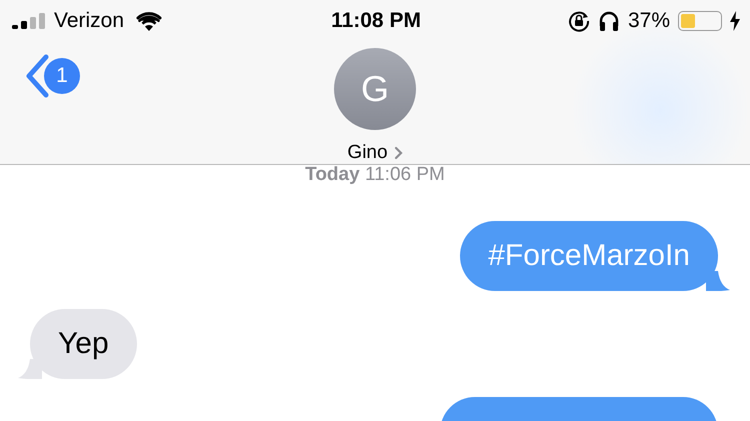 This screenshot has width=750, height=421. What do you see at coordinates (609, 21) in the screenshot?
I see `headphones-icon` at bounding box center [609, 21].